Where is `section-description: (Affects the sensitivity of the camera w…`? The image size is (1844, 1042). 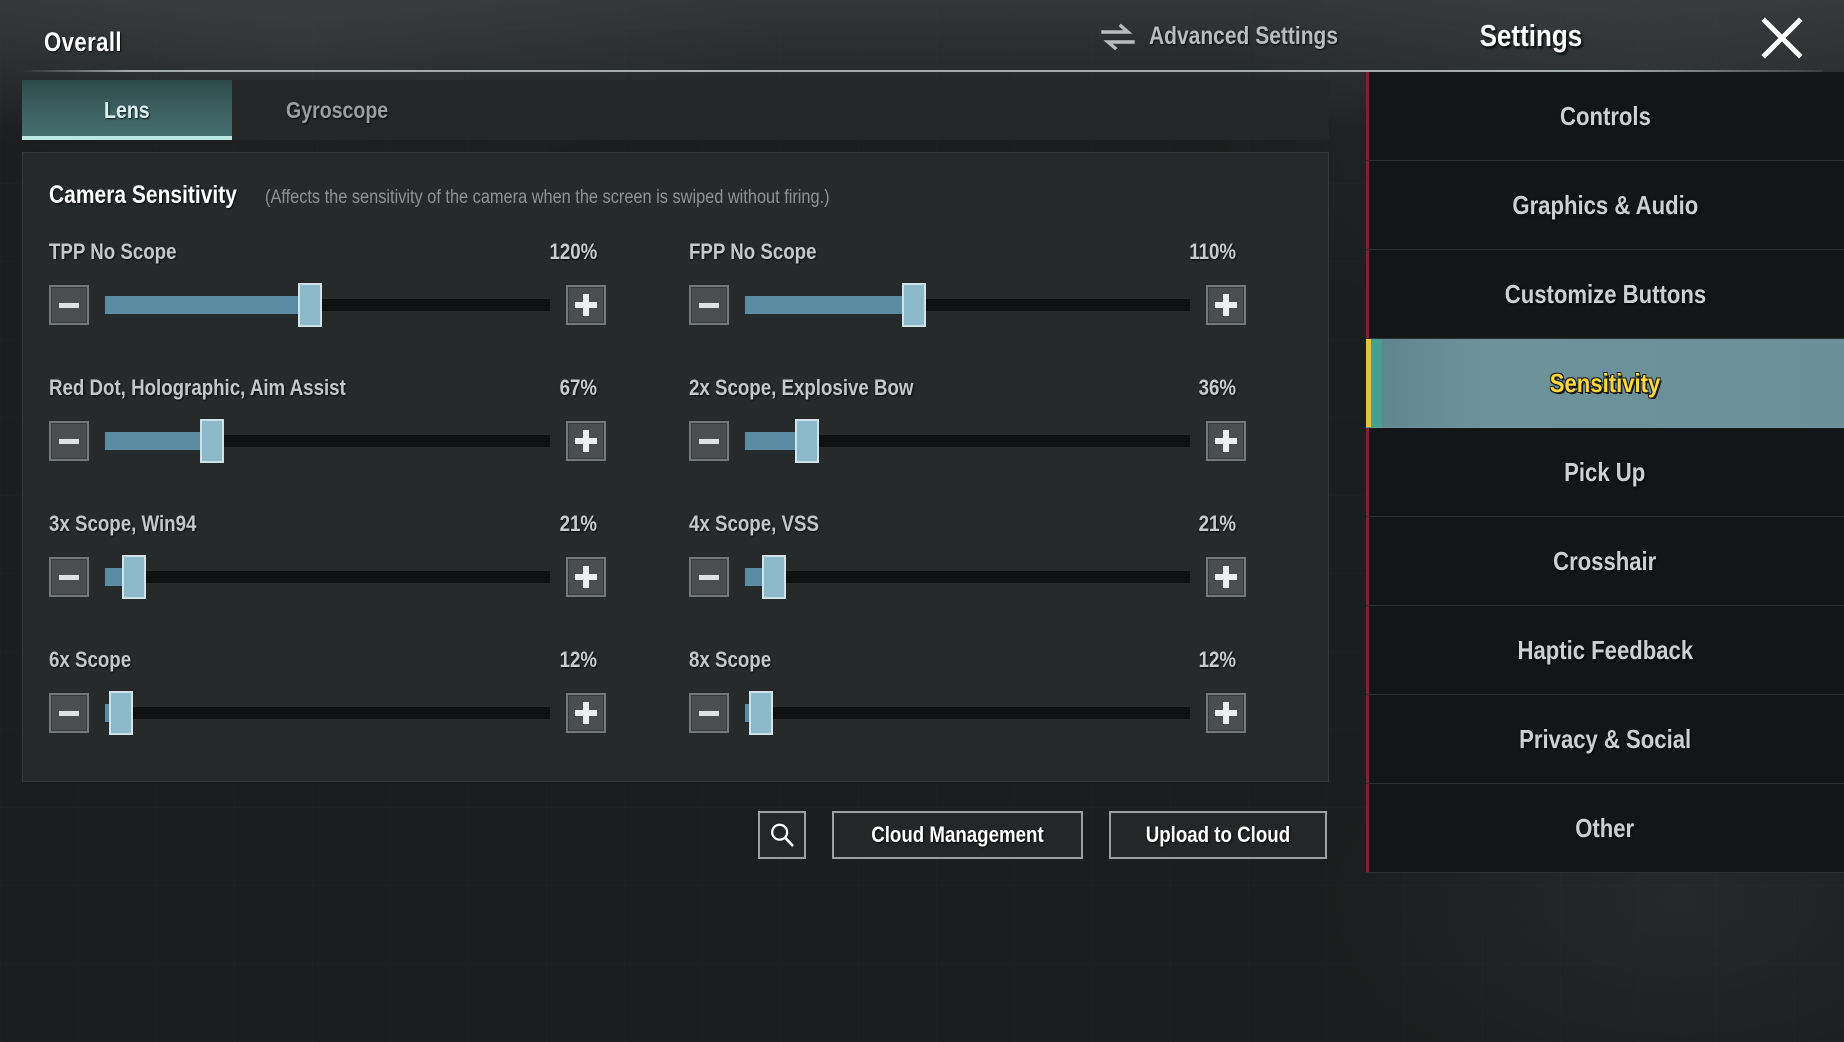
section-description: (Affects the sensitivity of the camera w… is located at coordinates (547, 197).